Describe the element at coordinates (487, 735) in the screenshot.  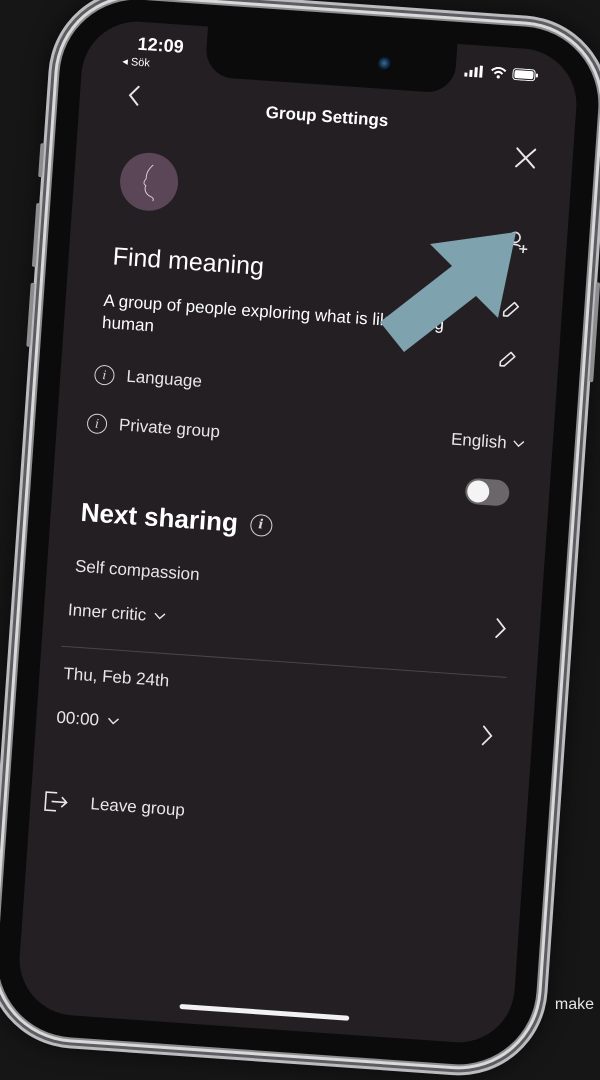
I see `date-chevron-right-icon` at that location.